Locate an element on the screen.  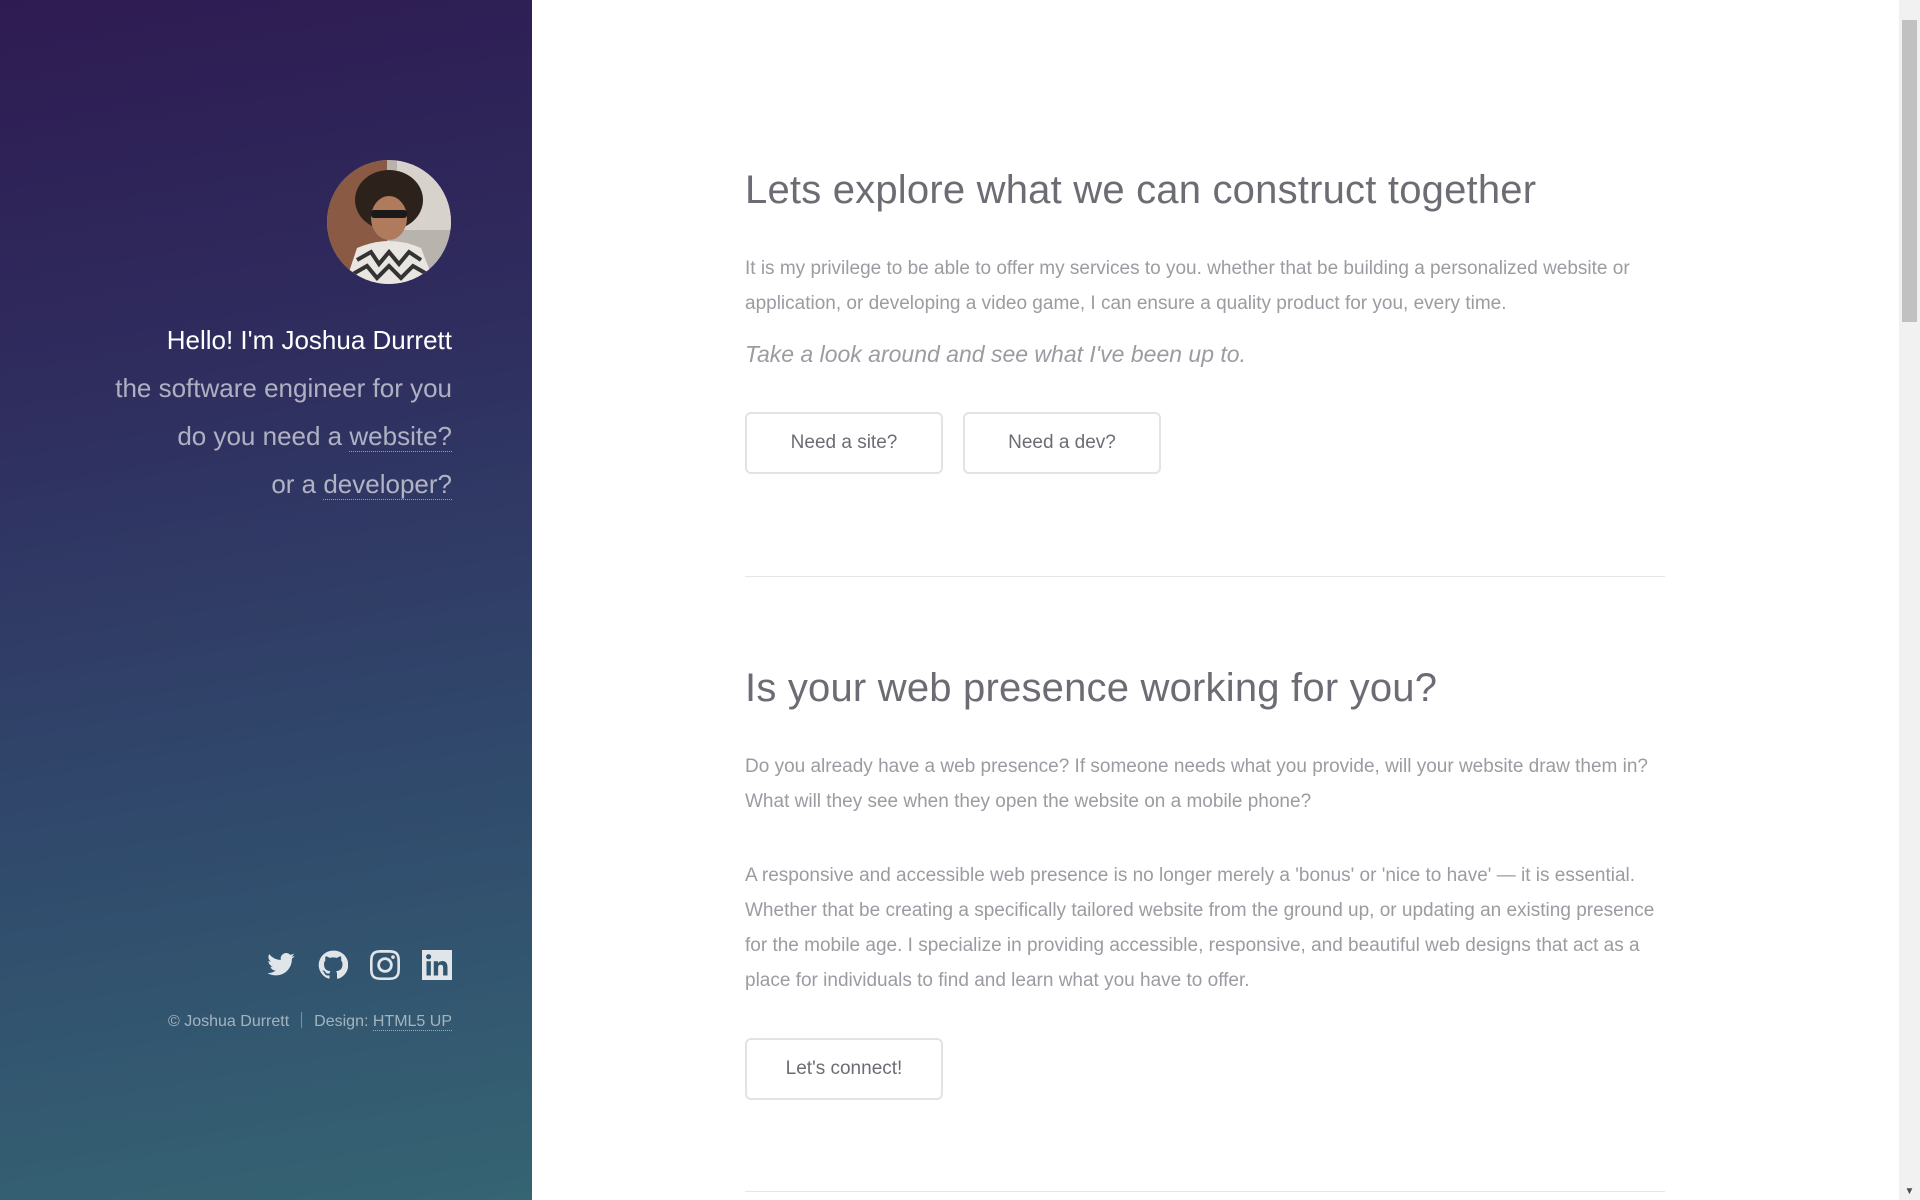
copyright-text: © Joshua Durrett is located at coordinates (229, 1021).